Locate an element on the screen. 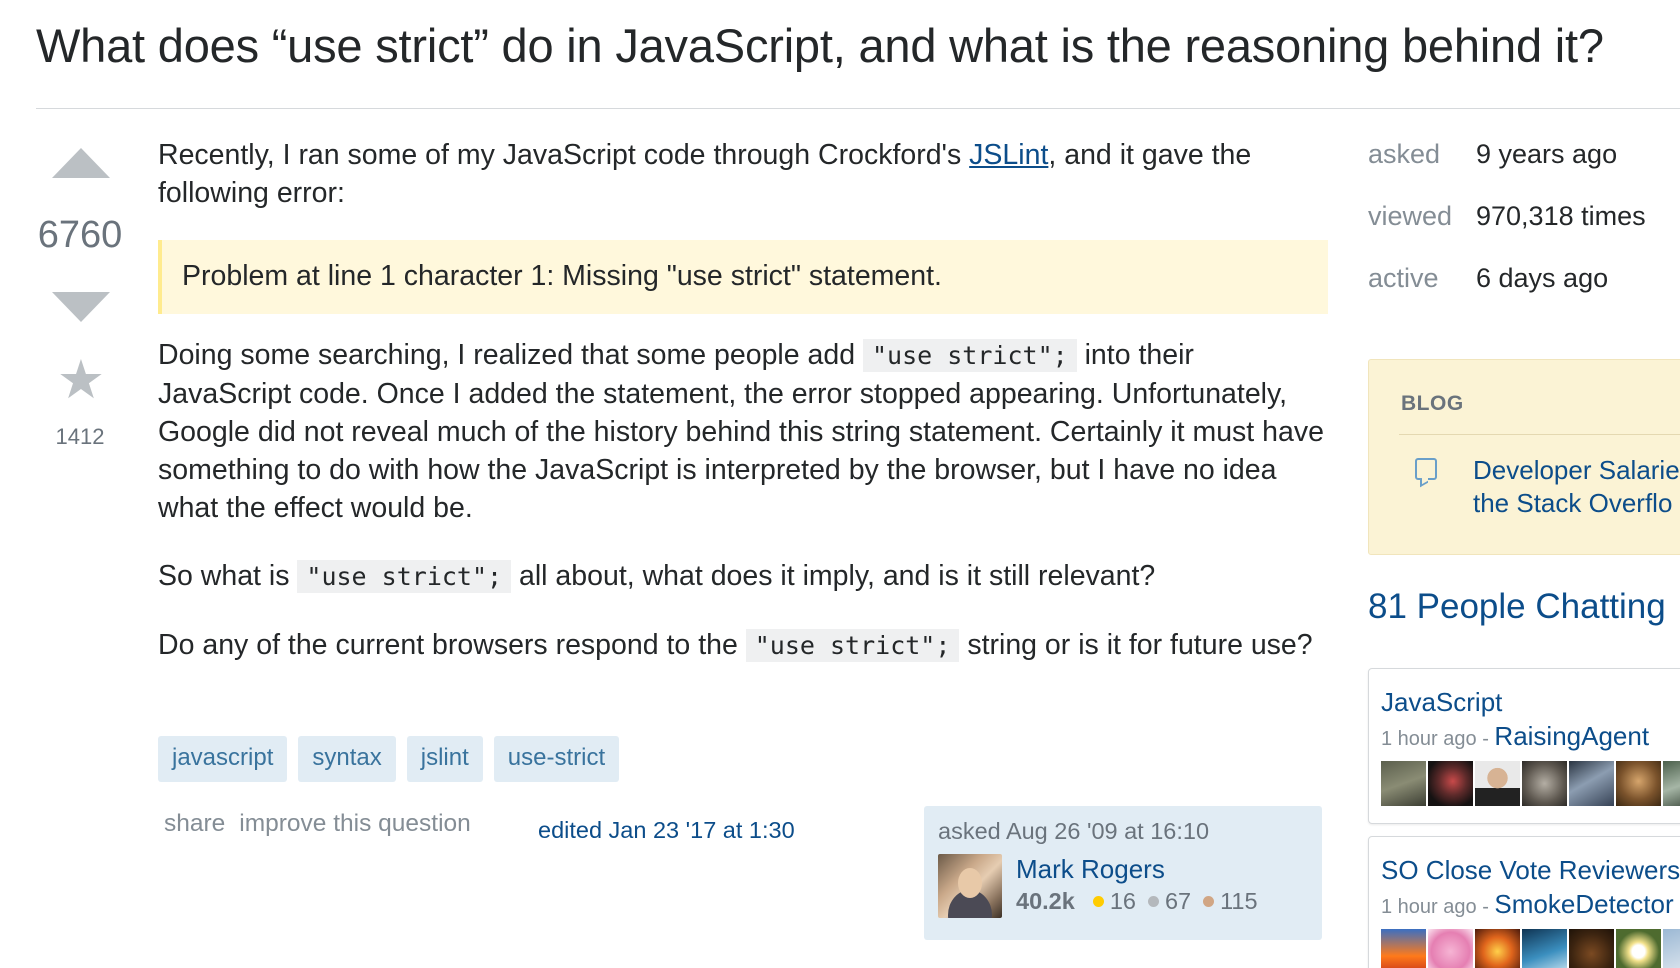  blog-post-line-2: the Stack Overflo is located at coordinates (1573, 503).